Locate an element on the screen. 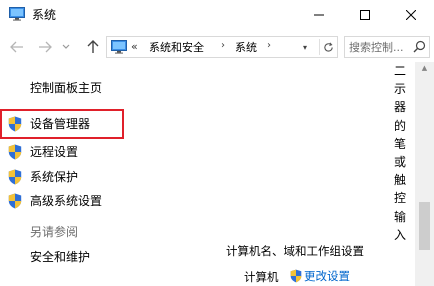  security-and-maintenance-link: 安全和维护 is located at coordinates (60, 257).